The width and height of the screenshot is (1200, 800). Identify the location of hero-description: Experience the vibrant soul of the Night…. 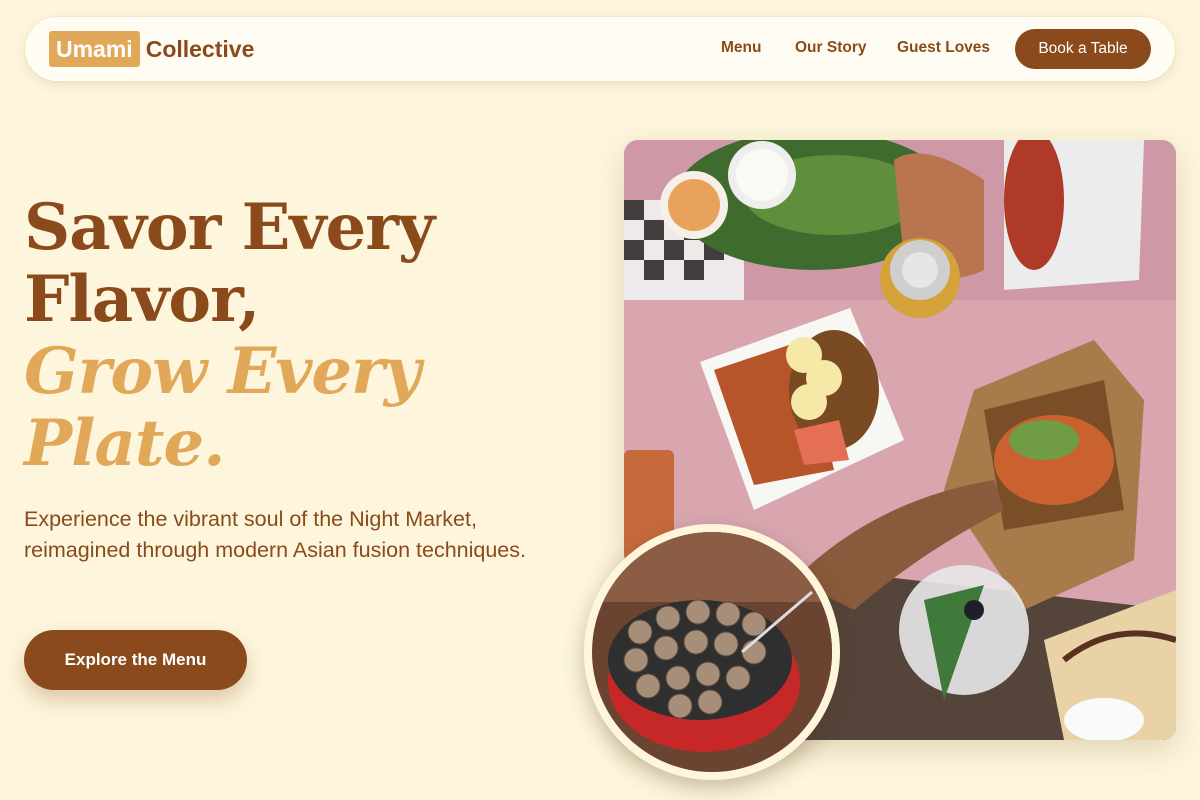
(275, 534).